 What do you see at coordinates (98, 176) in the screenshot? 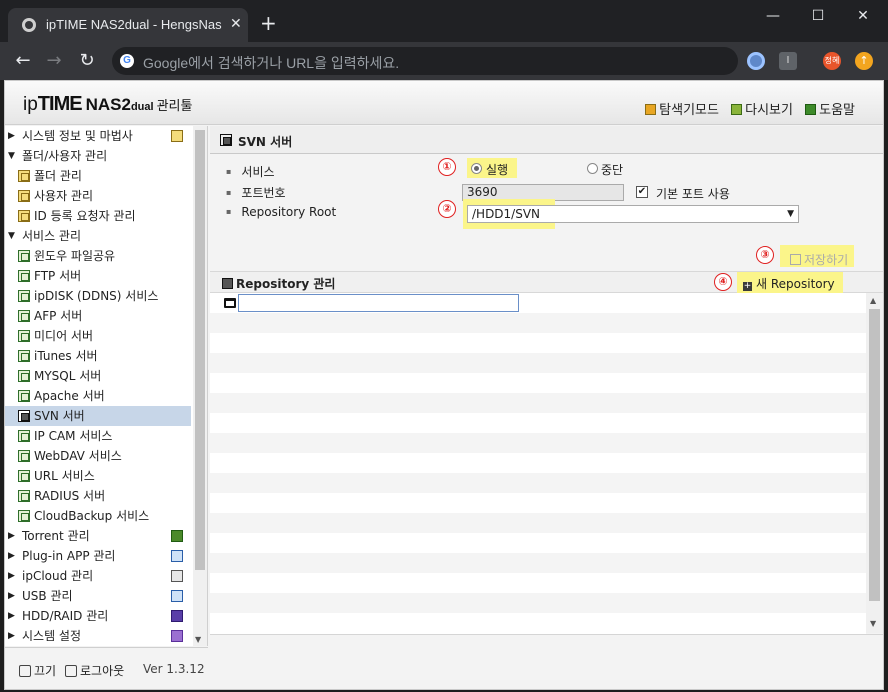
I see `sidebar-item-folder-manage: 폴더 관리` at bounding box center [98, 176].